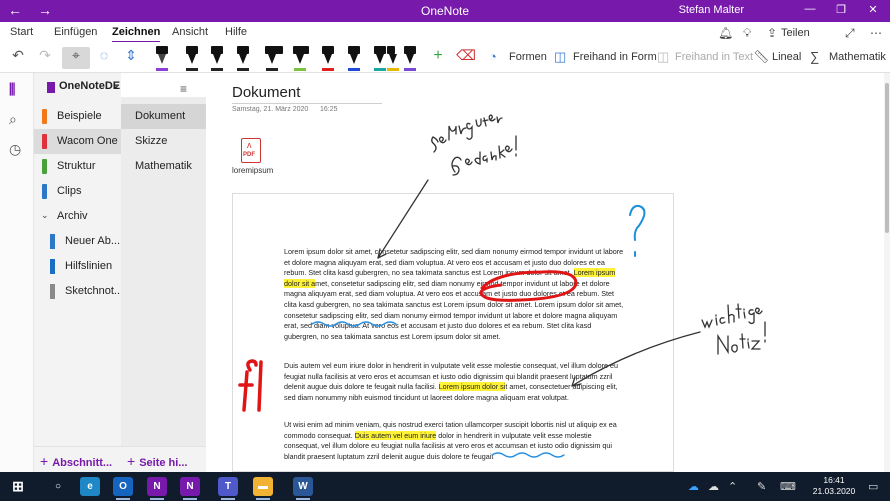 Image resolution: width=890 pixels, height=501 pixels. What do you see at coordinates (410, 57) in the screenshot?
I see `pen-tool-purple` at bounding box center [410, 57].